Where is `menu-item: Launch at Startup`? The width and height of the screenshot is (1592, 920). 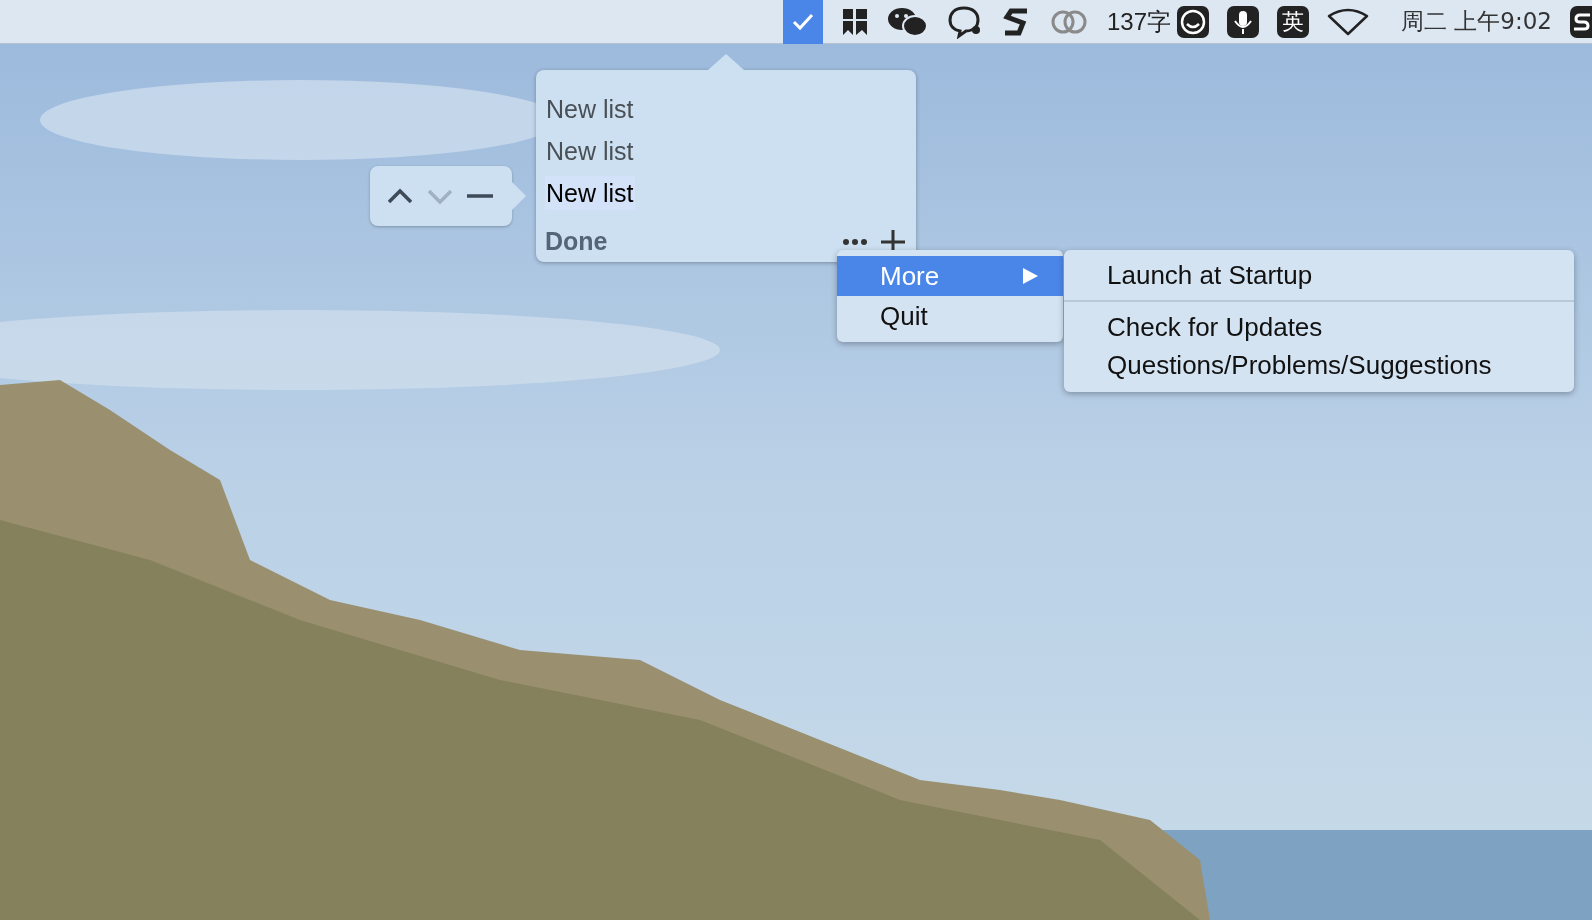
menu-item: Launch at Startup is located at coordinates (1188, 275).